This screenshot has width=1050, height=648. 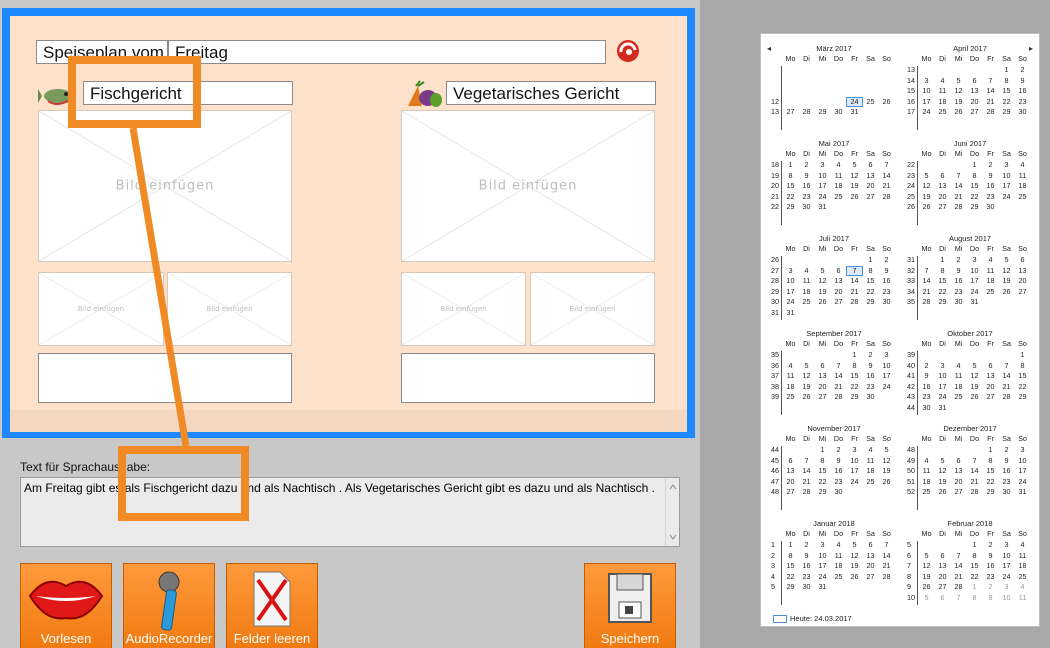 I want to click on calendar-day: 31, so click(x=974, y=302).